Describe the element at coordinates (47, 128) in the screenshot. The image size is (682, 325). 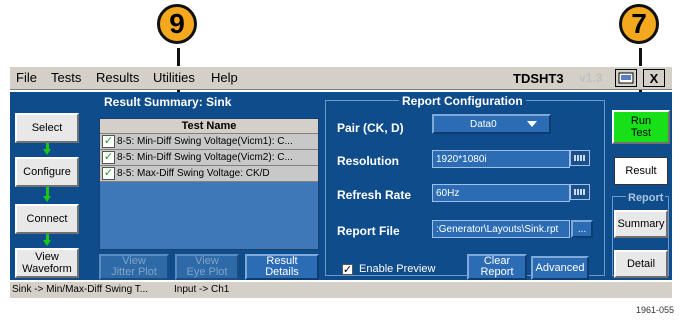
I see `select-button: Select` at that location.